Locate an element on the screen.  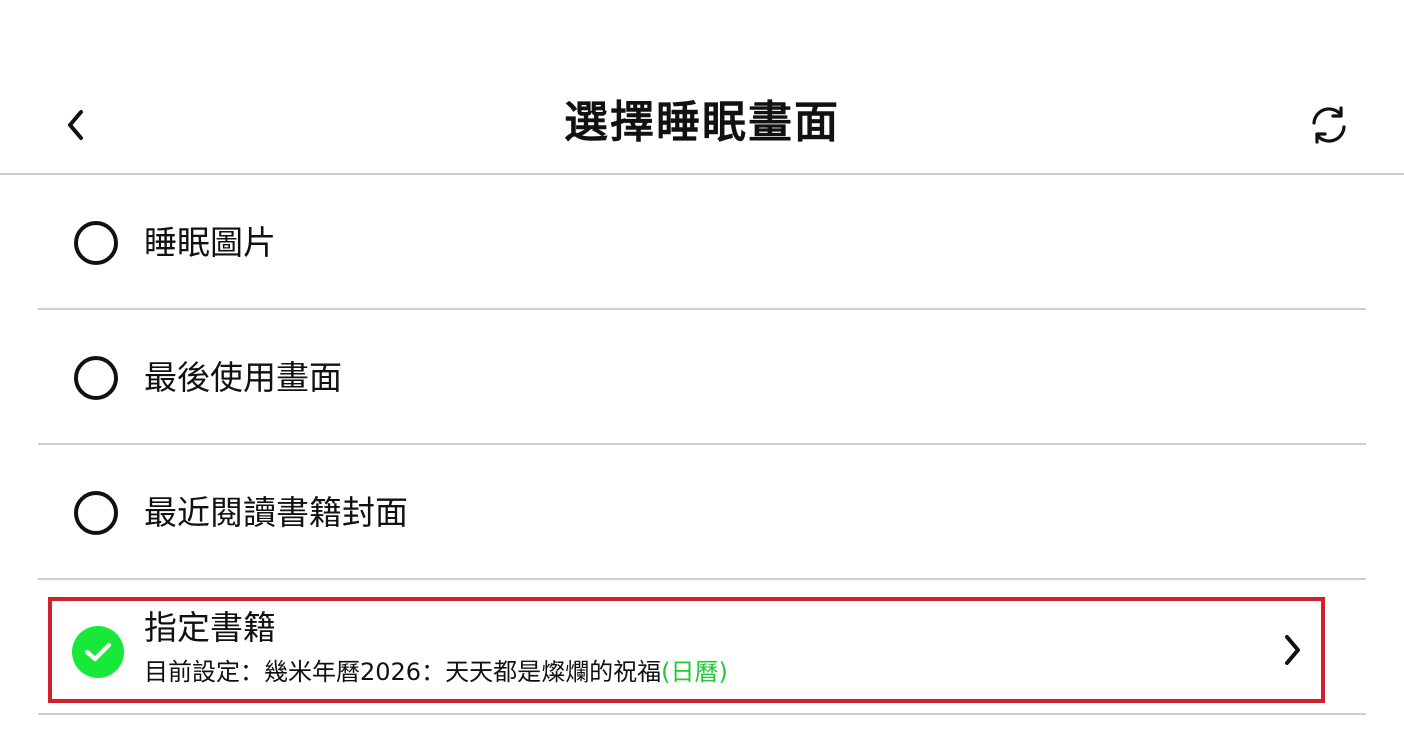
chevron-right-icon is located at coordinates (1292, 650).